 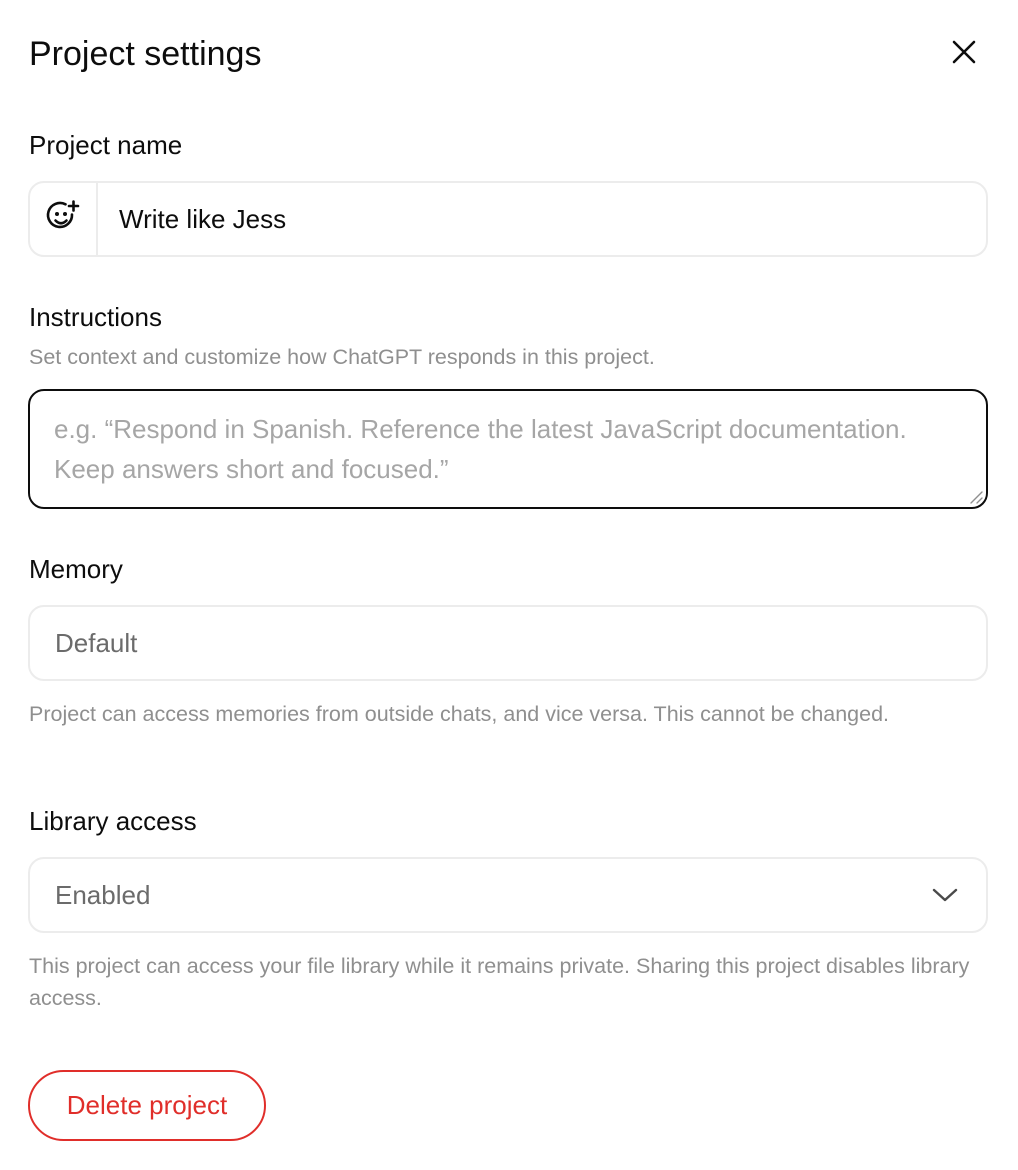 I want to click on emoji-picker-button, so click(x=64, y=219).